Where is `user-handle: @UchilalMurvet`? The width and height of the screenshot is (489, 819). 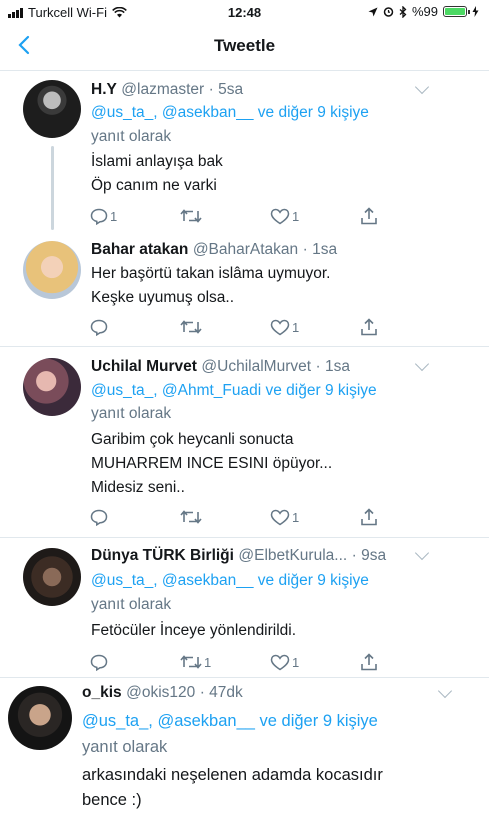
user-handle: @UchilalMurvet is located at coordinates (256, 366).